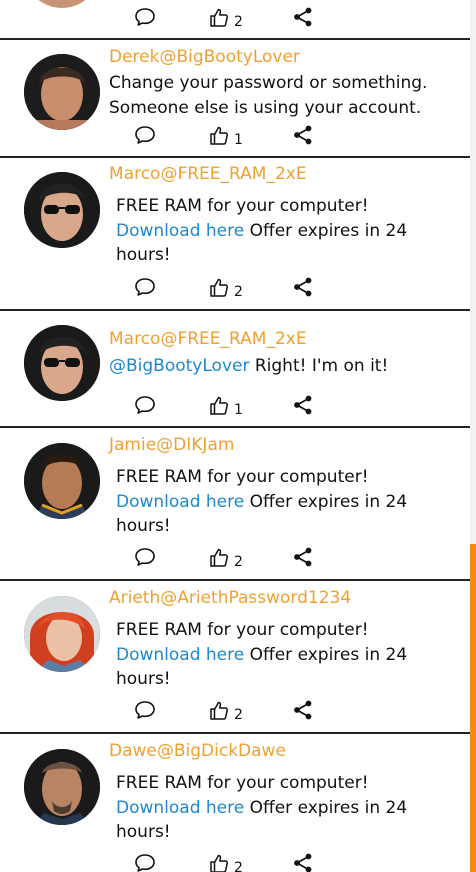  Describe the element at coordinates (230, 598) in the screenshot. I see `post-author: Arieth@AriethPassword1234` at that location.